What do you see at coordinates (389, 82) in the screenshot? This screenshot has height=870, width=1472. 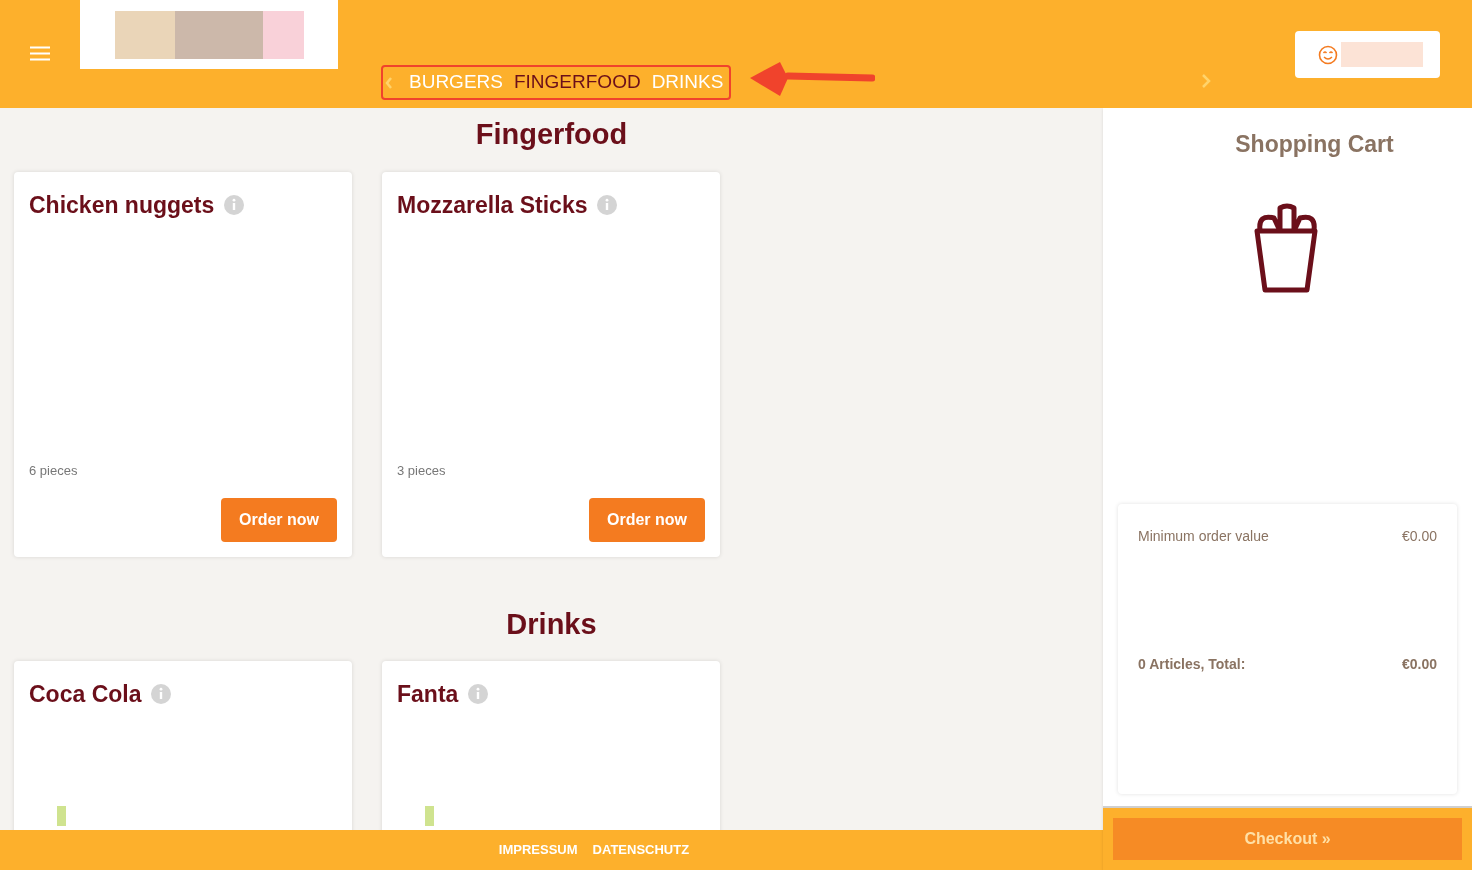 I see `chevron-left-icon` at bounding box center [389, 82].